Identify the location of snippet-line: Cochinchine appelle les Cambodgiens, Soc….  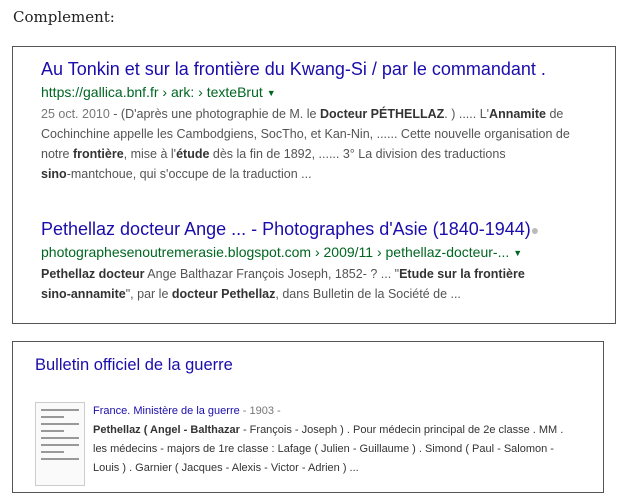
(305, 134).